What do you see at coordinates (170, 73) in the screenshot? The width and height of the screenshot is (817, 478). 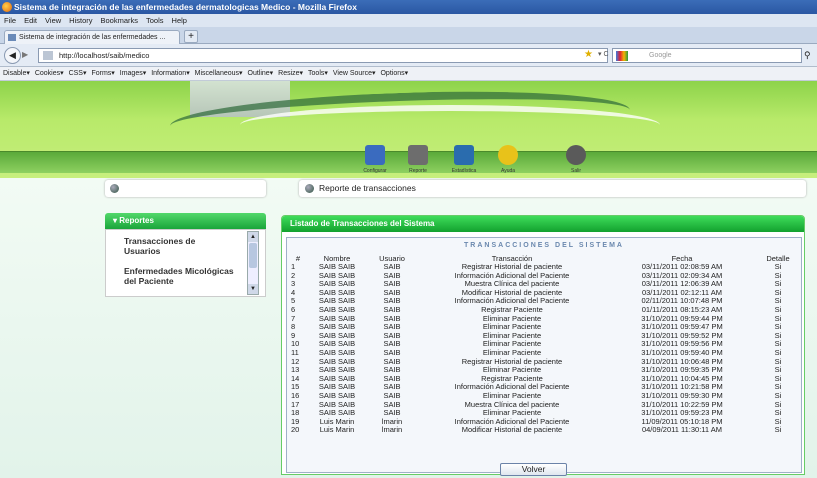 I see `devbar-information: Information▾` at bounding box center [170, 73].